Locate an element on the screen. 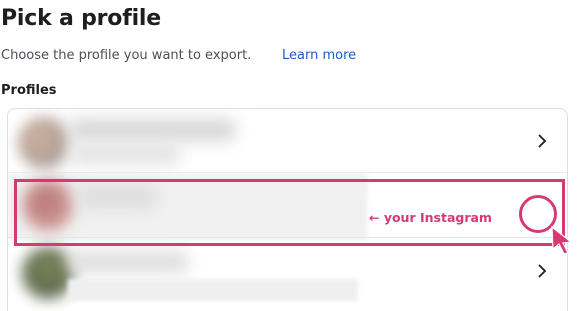 The width and height of the screenshot is (579, 311). annotation-label: ← your Instagram is located at coordinates (430, 217).